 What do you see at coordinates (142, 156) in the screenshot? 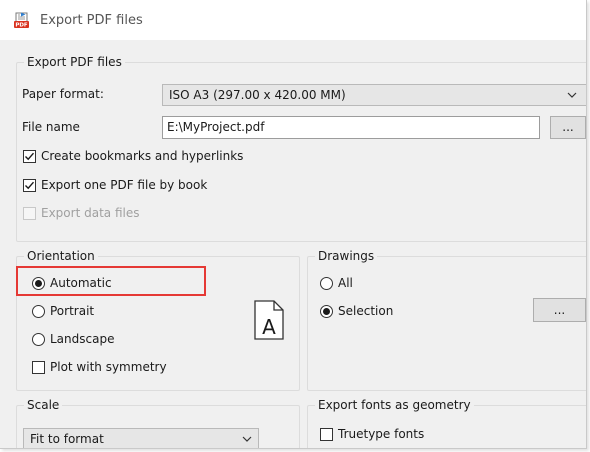
I see `bookmarks-label: Create bookmarks and hyperlinks` at bounding box center [142, 156].